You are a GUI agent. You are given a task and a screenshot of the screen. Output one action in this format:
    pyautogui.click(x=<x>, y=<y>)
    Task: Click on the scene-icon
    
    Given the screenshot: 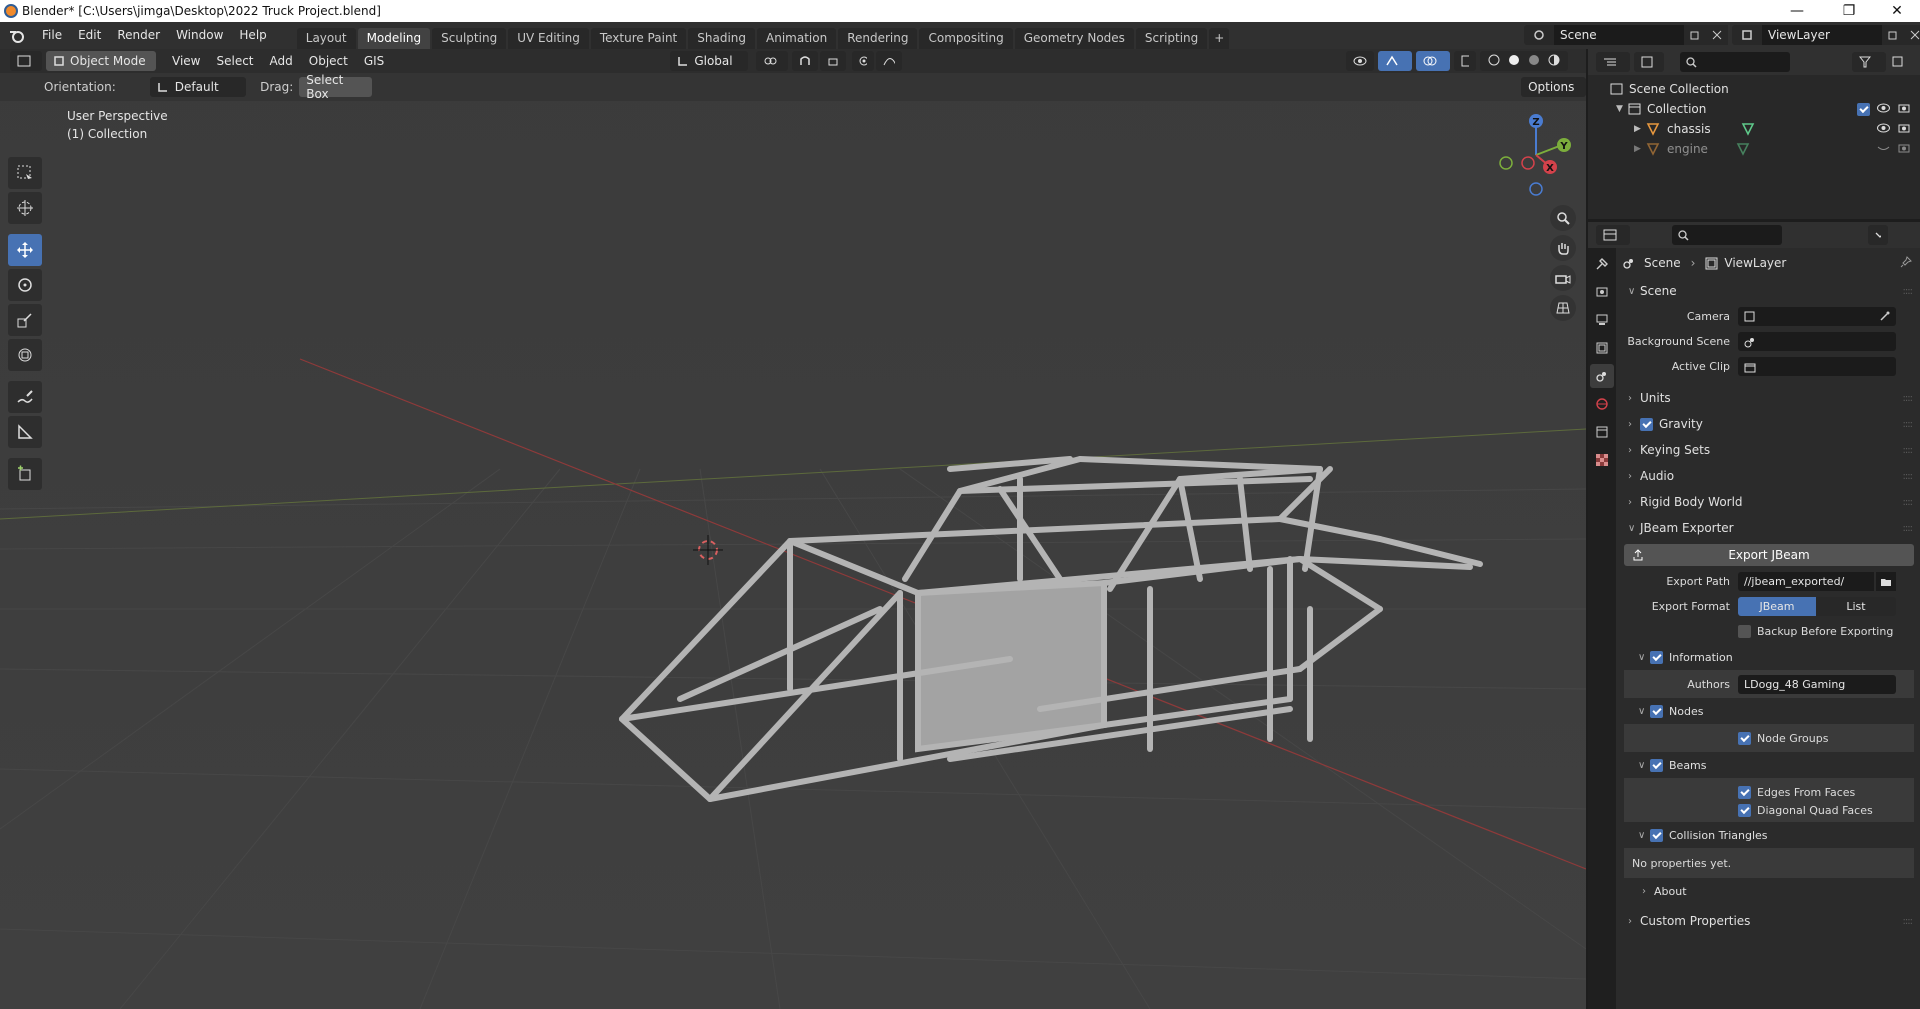 What is the action you would take?
    pyautogui.click(x=1539, y=35)
    